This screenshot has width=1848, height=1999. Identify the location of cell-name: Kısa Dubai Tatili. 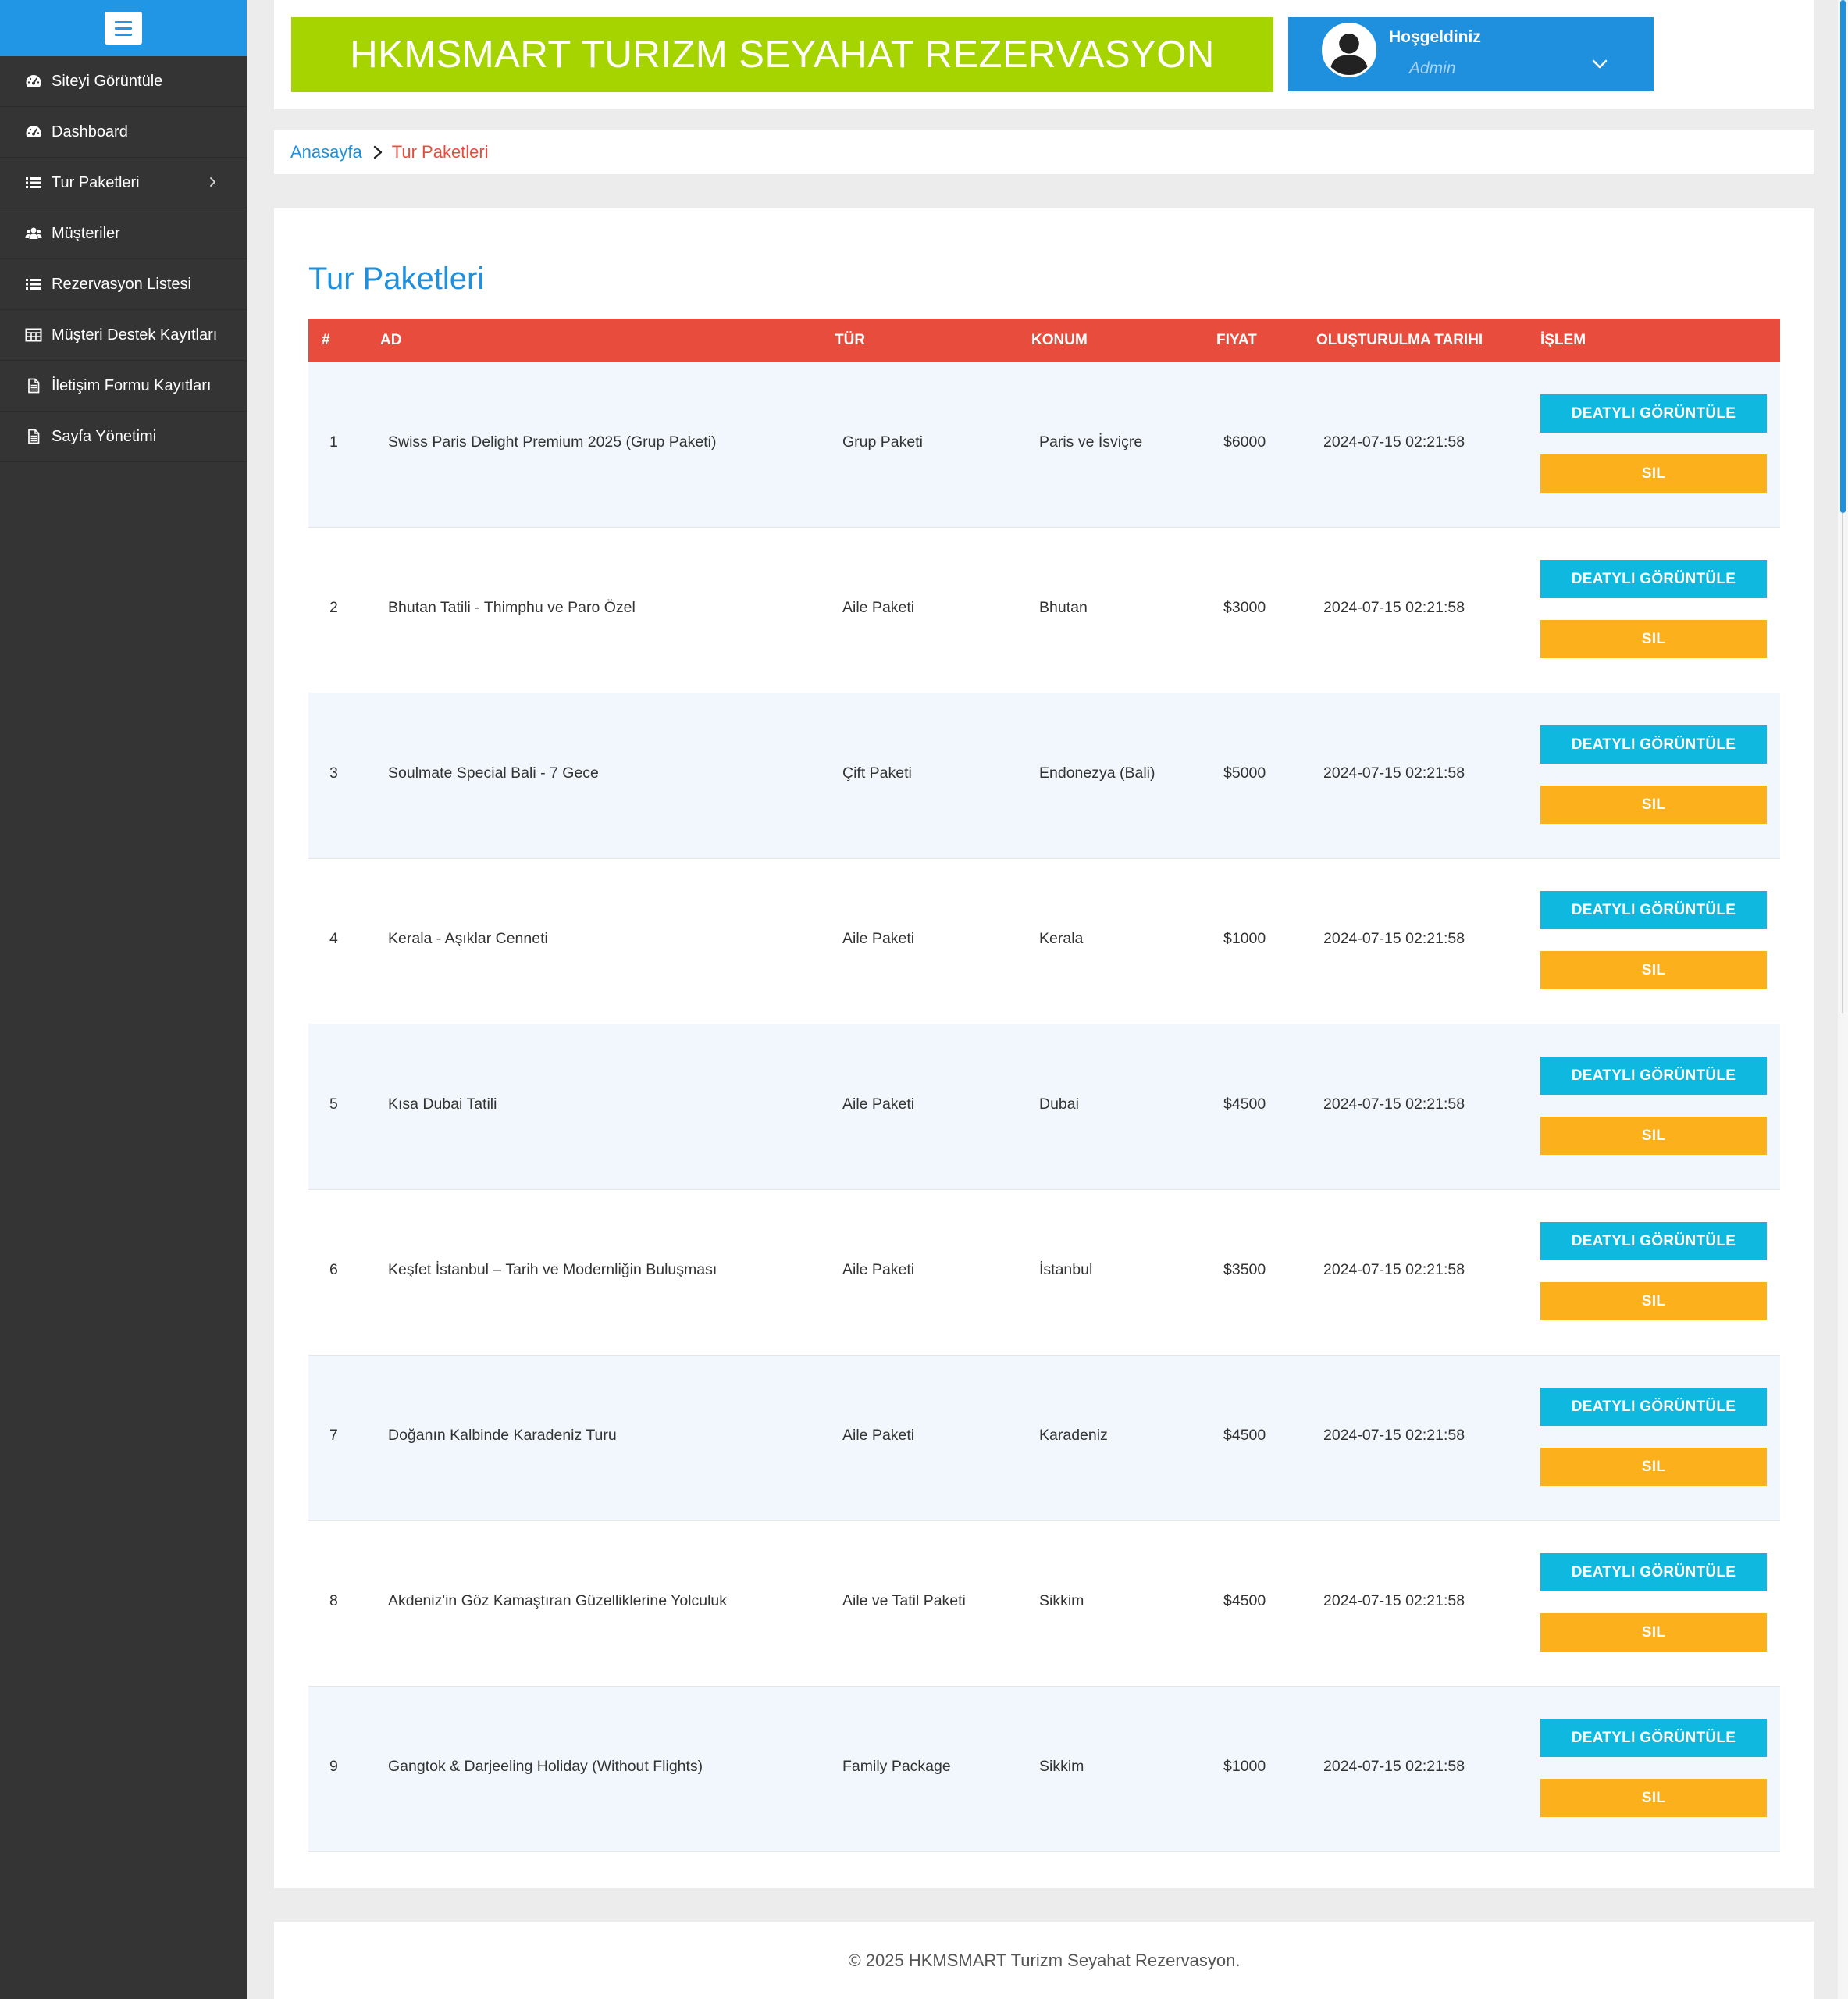
(443, 1104).